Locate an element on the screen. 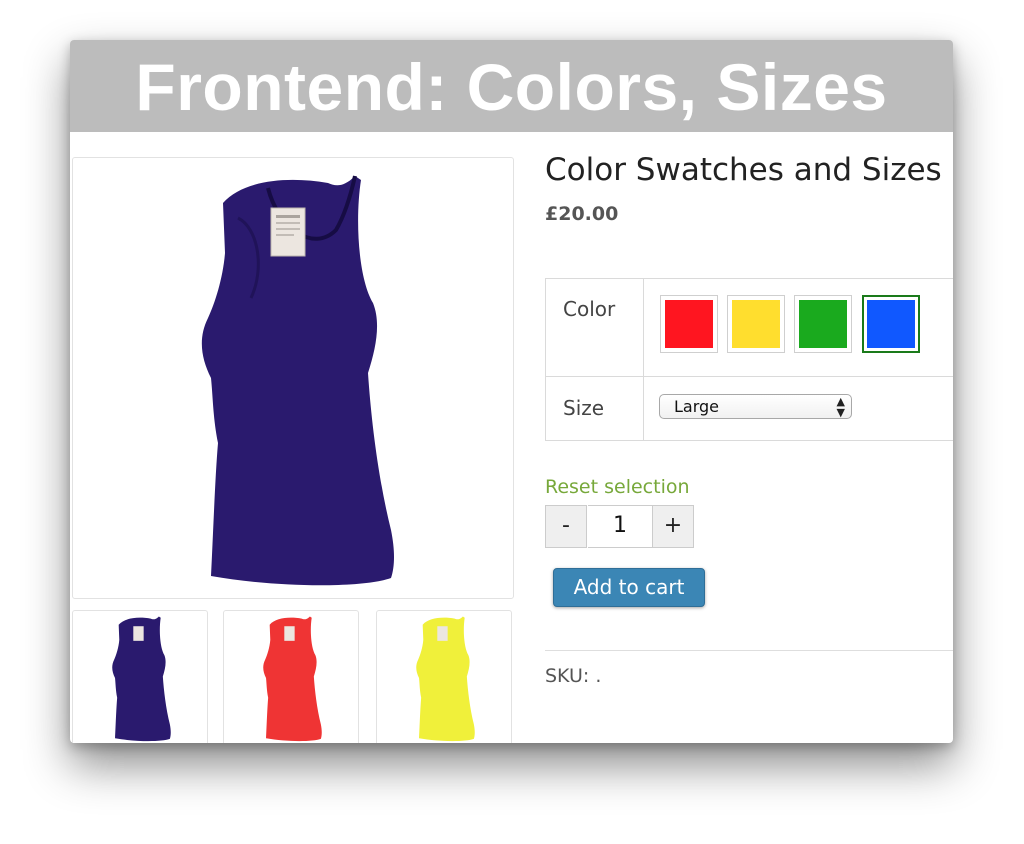  variations-table: Color Size Large ▲ ▼ is located at coordinates (749, 359).